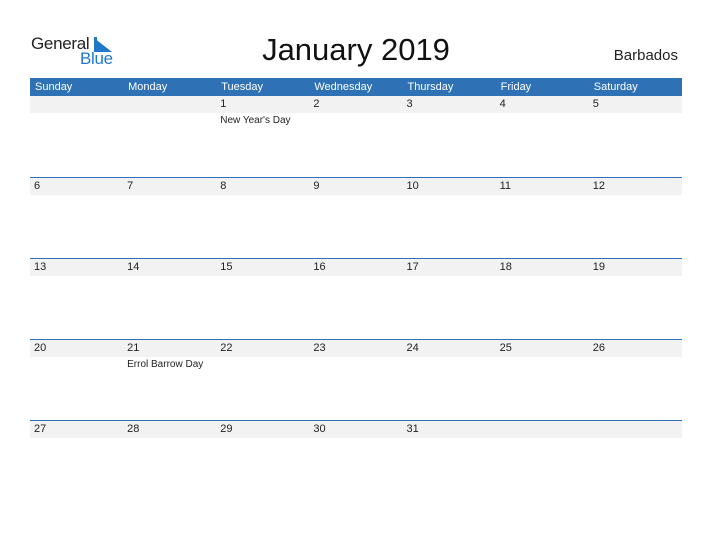 The width and height of the screenshot is (712, 550). I want to click on date-strip: 13 14 15 16 17 18 19, so click(356, 267).